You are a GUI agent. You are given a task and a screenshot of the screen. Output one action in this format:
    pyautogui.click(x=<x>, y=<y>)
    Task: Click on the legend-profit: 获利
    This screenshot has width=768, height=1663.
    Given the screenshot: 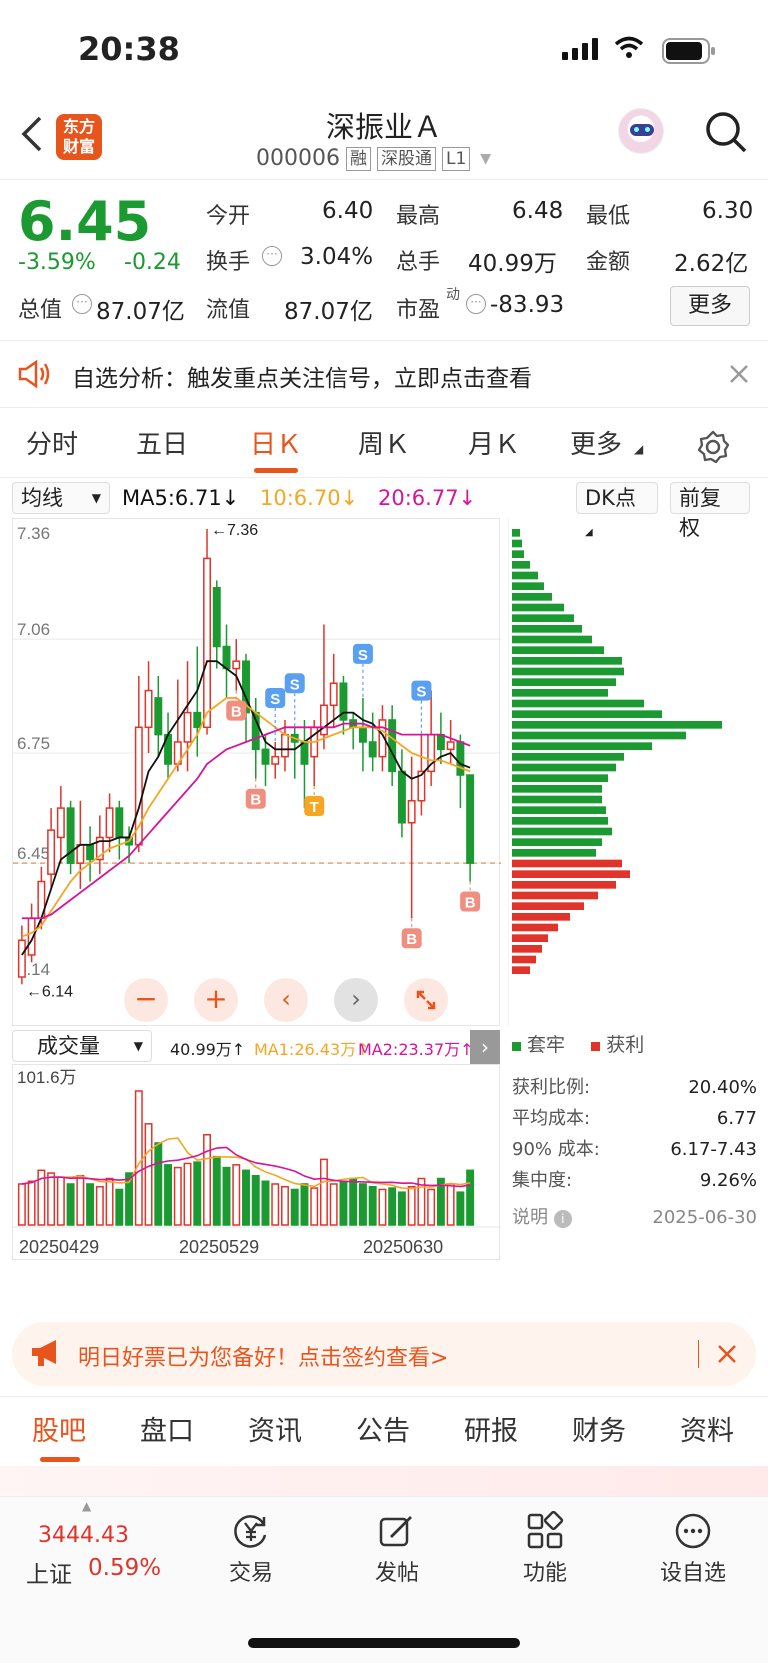 What is the action you would take?
    pyautogui.click(x=625, y=1045)
    